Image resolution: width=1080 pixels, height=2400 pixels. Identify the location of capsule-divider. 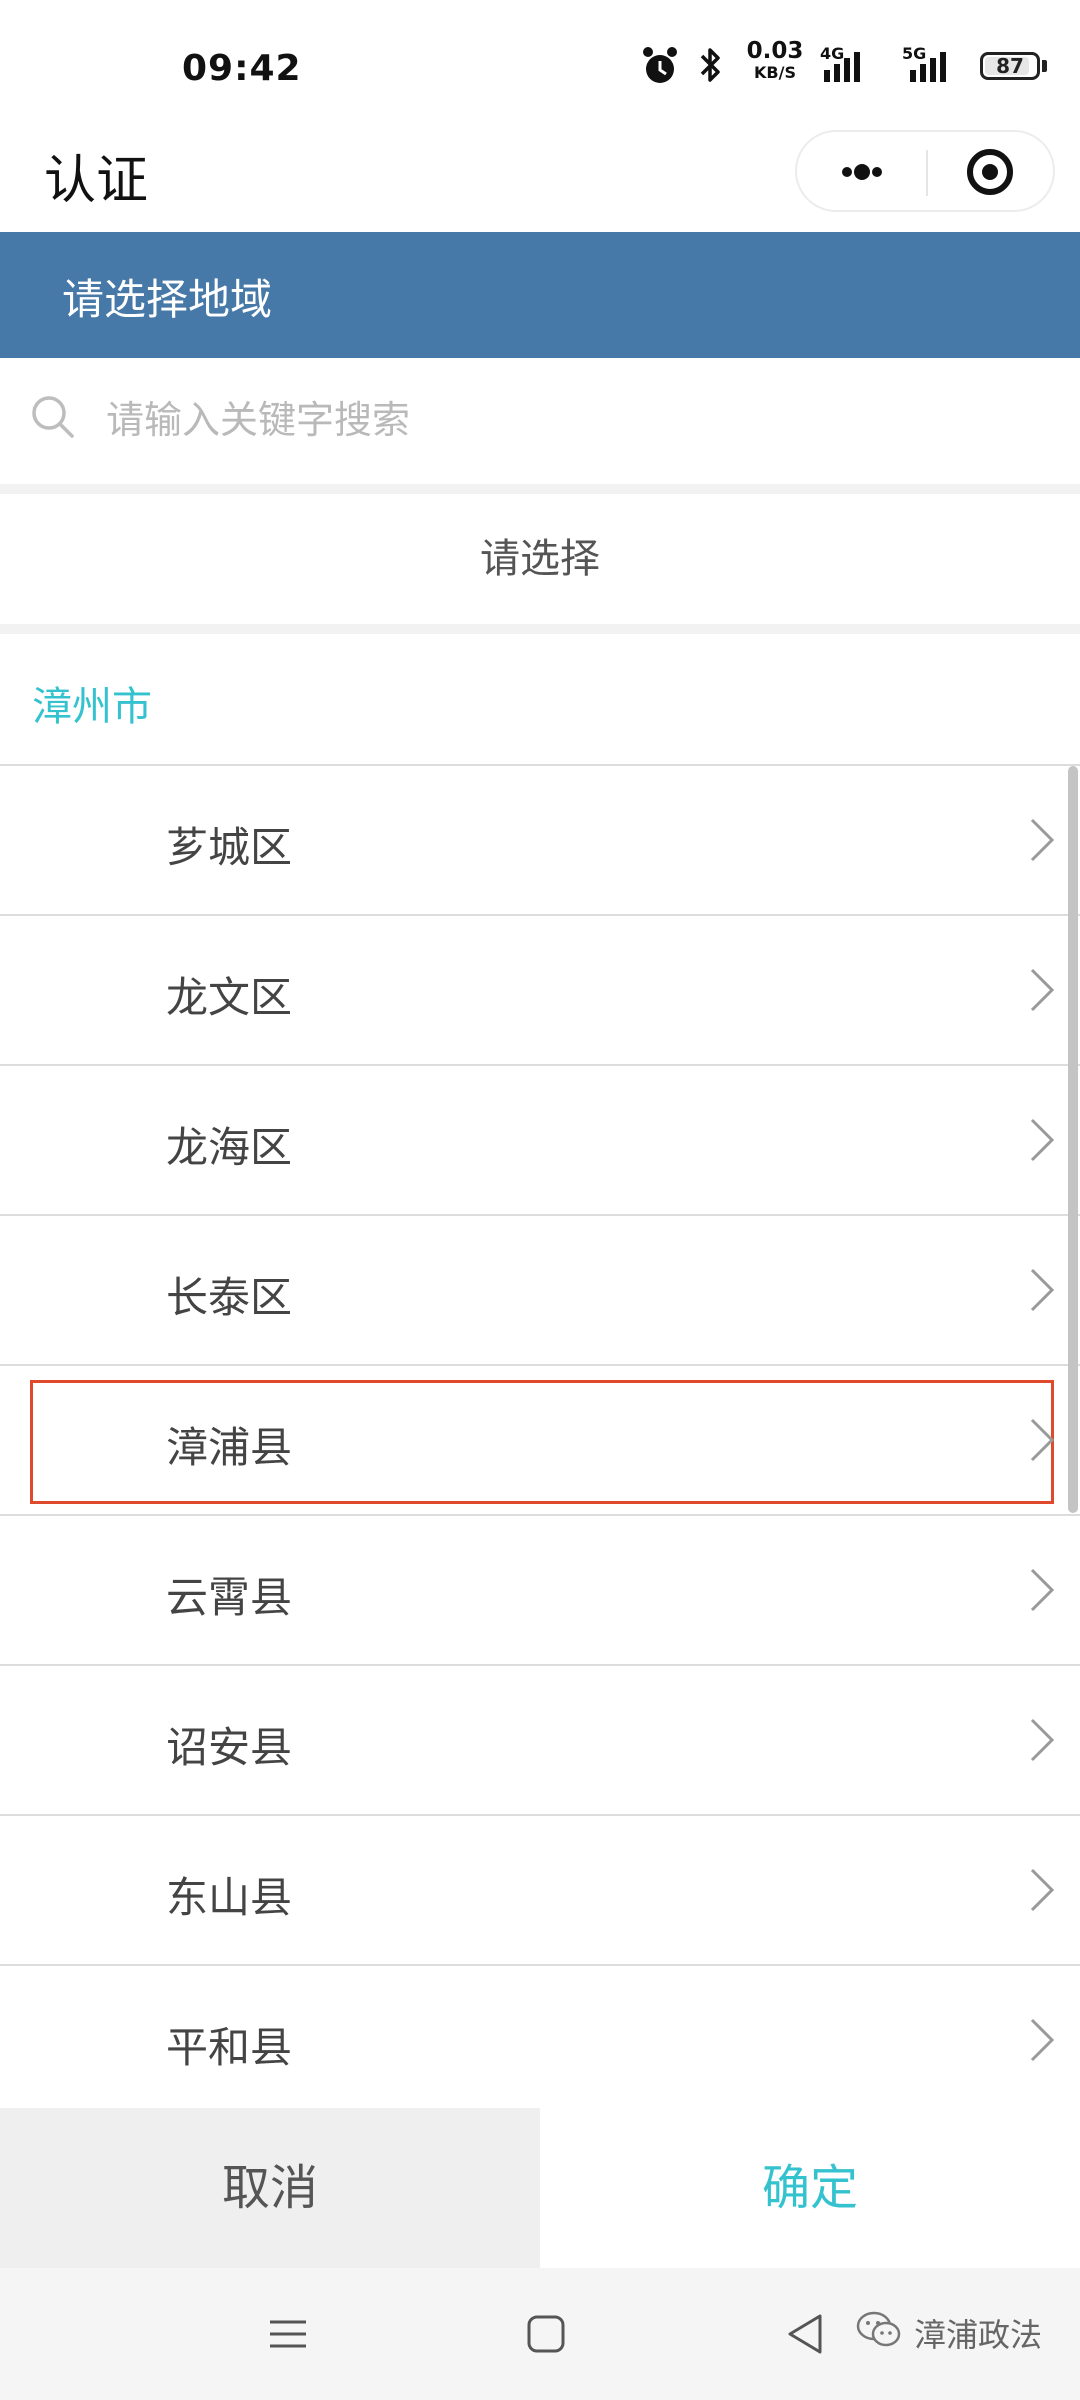
(927, 173).